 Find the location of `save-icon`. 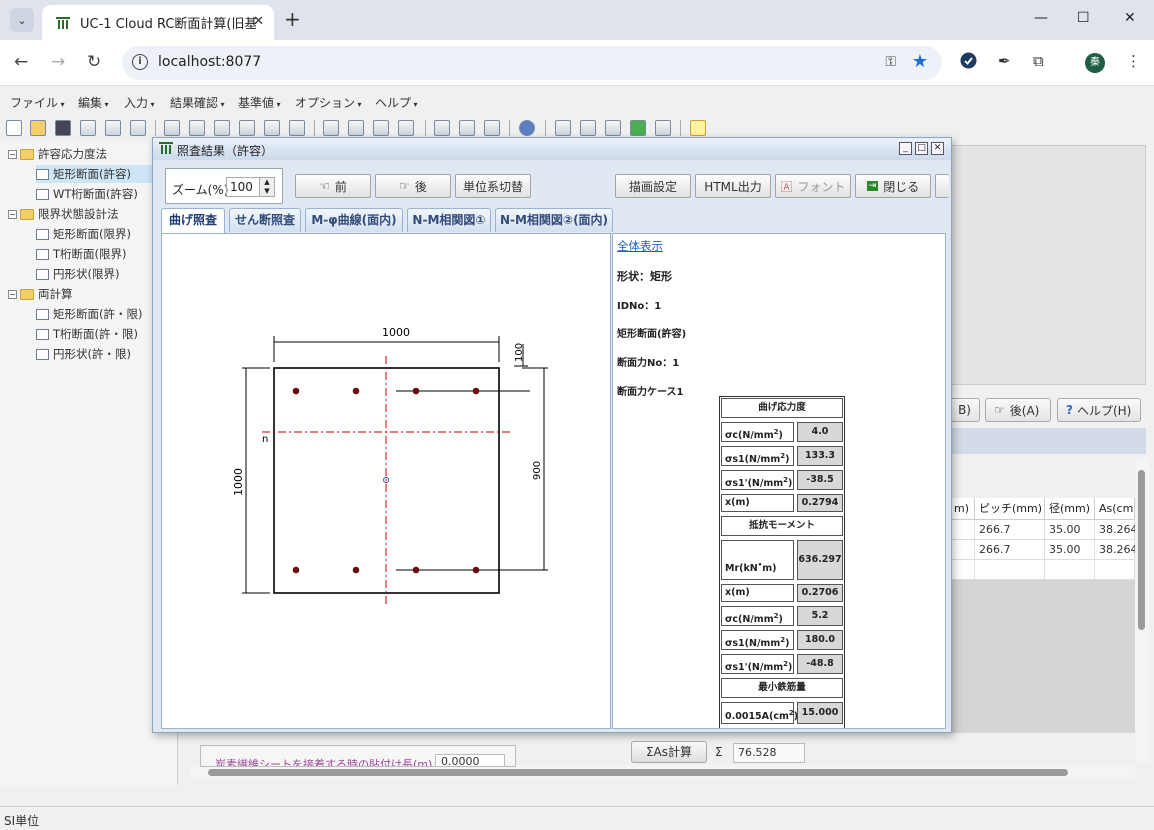

save-icon is located at coordinates (63, 128).